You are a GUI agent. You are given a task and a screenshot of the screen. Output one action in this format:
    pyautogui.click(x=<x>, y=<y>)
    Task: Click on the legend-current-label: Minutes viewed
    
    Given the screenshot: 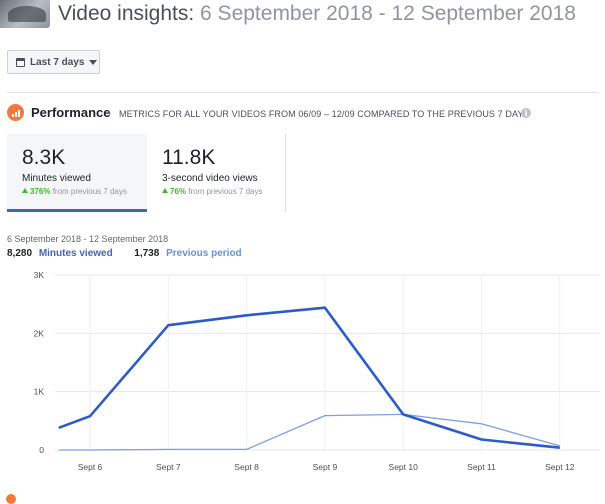 What is the action you would take?
    pyautogui.click(x=76, y=253)
    